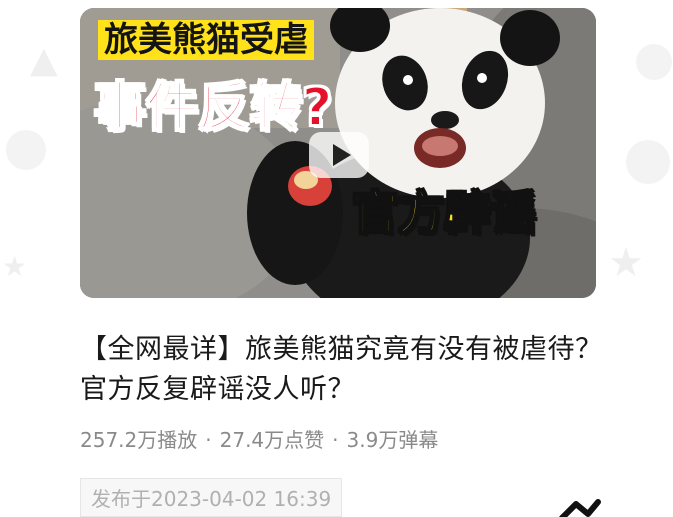 Image resolution: width=673 pixels, height=517 pixels. I want to click on like-count: 27.4万点赞, so click(272, 440).